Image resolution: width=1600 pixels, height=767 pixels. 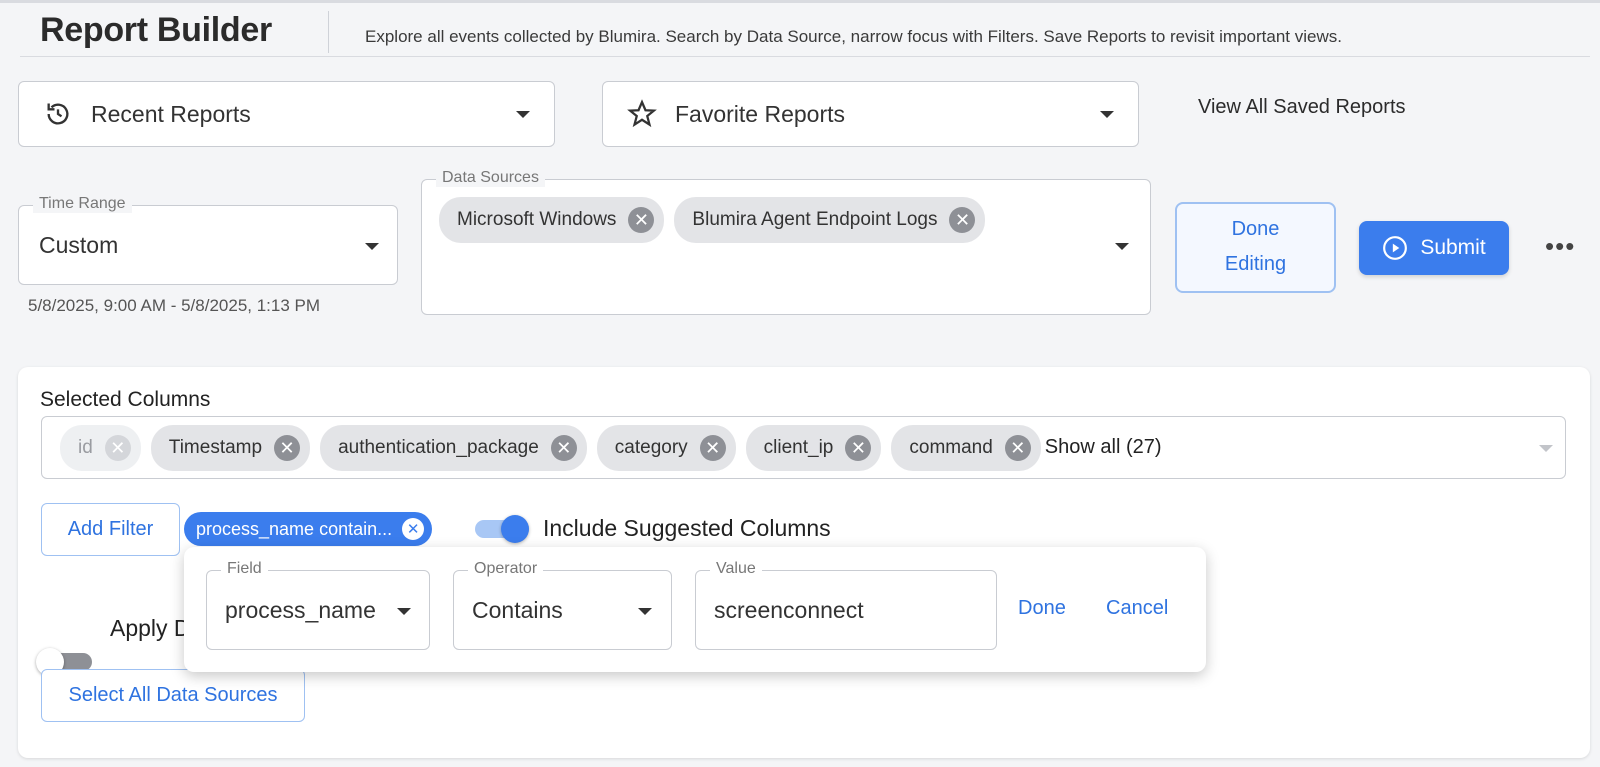 What do you see at coordinates (1103, 447) in the screenshot?
I see `show-all-columns-link: Show all (27)` at bounding box center [1103, 447].